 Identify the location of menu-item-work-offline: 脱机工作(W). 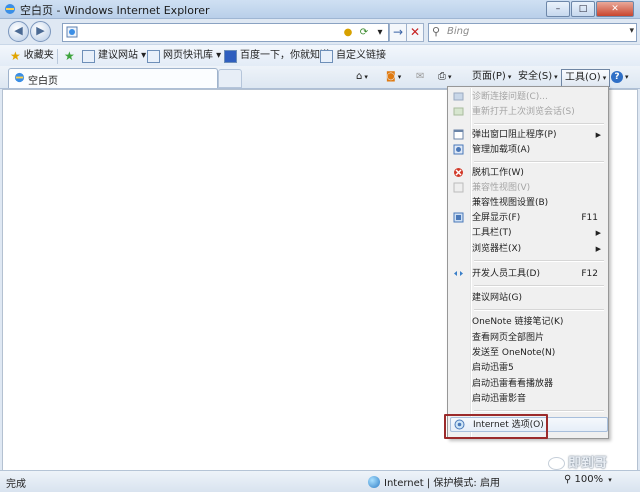
(528, 173).